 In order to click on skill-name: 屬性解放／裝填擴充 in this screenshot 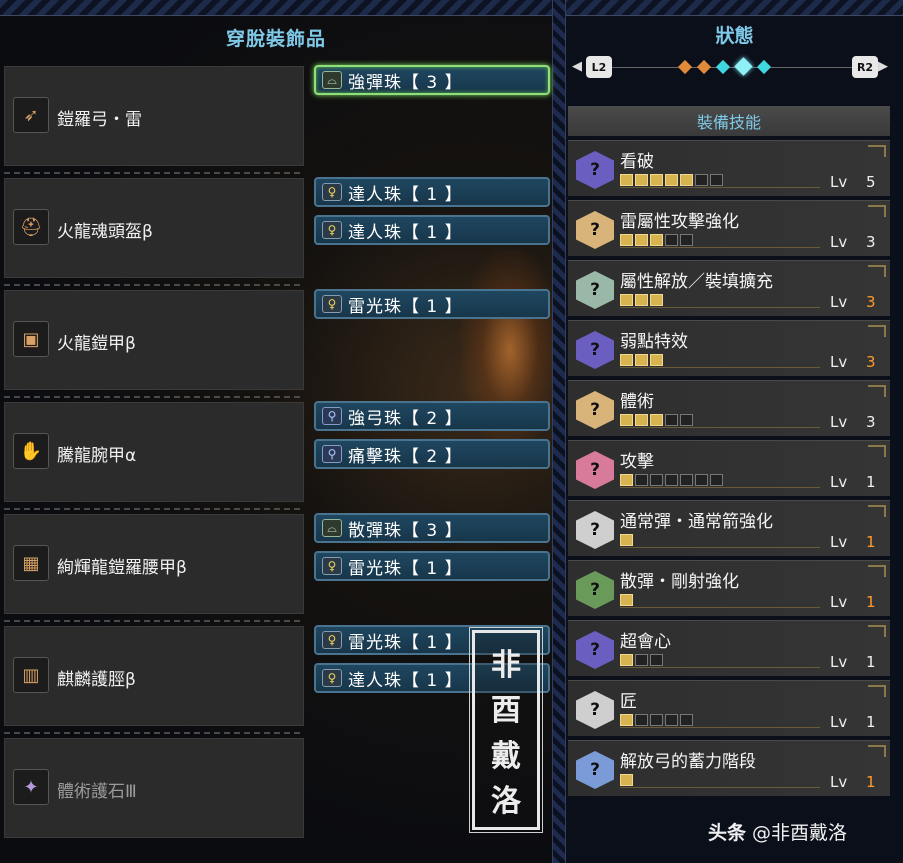, I will do `click(696, 282)`.